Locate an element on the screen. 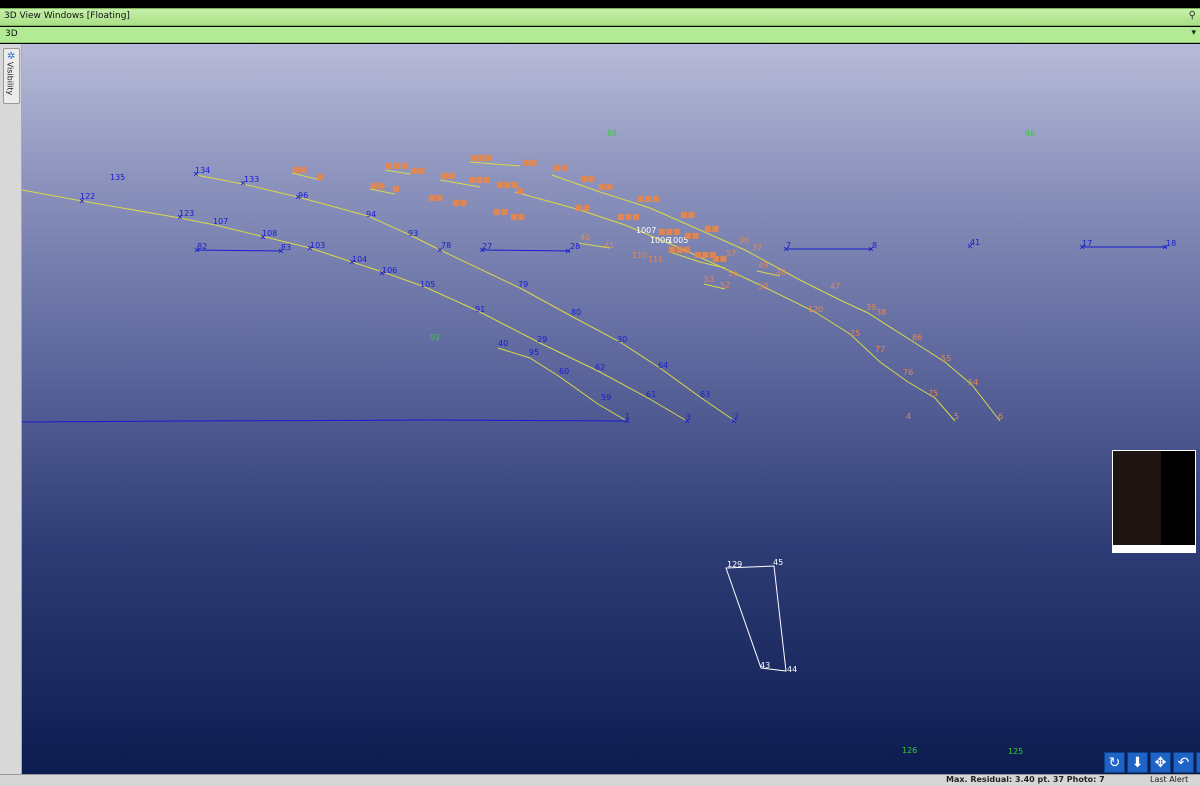 The width and height of the screenshot is (1200, 786). point-label-orange: 38 is located at coordinates (881, 312).